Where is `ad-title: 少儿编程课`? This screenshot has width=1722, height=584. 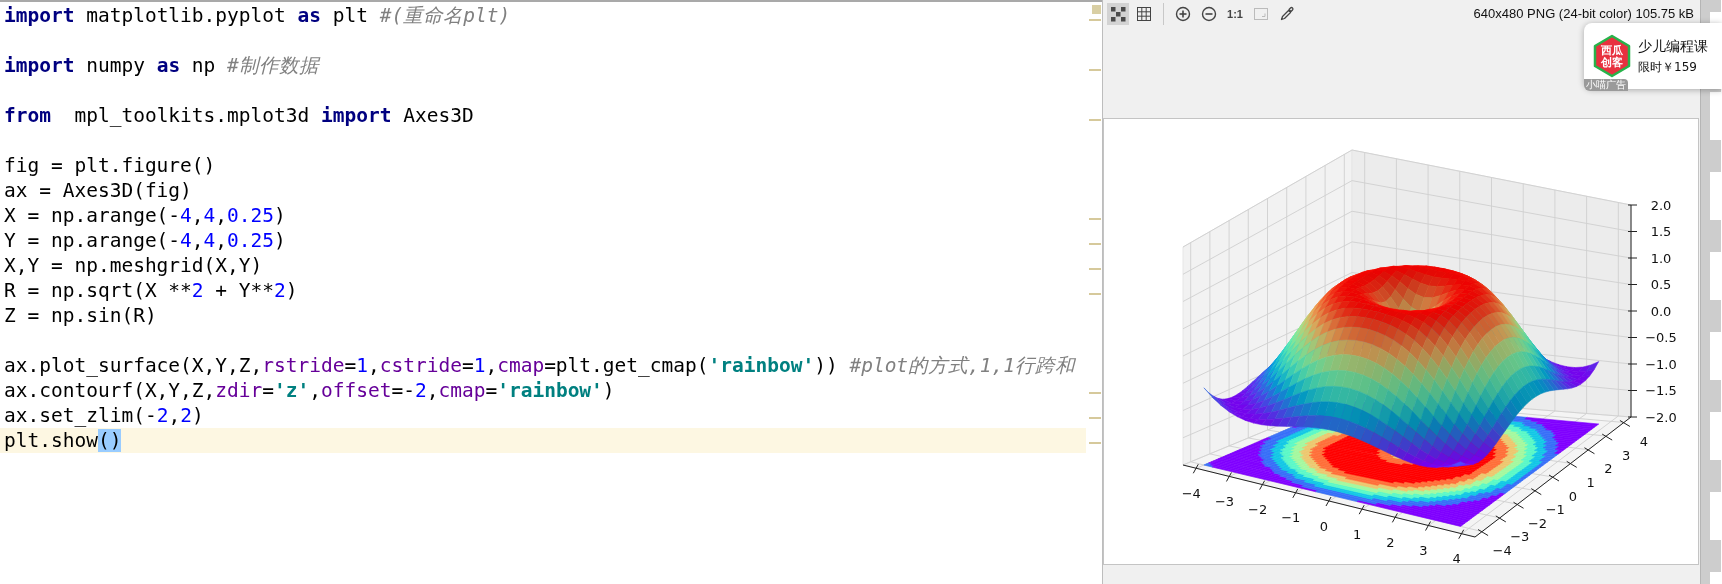 ad-title: 少儿编程课 is located at coordinates (1673, 46).